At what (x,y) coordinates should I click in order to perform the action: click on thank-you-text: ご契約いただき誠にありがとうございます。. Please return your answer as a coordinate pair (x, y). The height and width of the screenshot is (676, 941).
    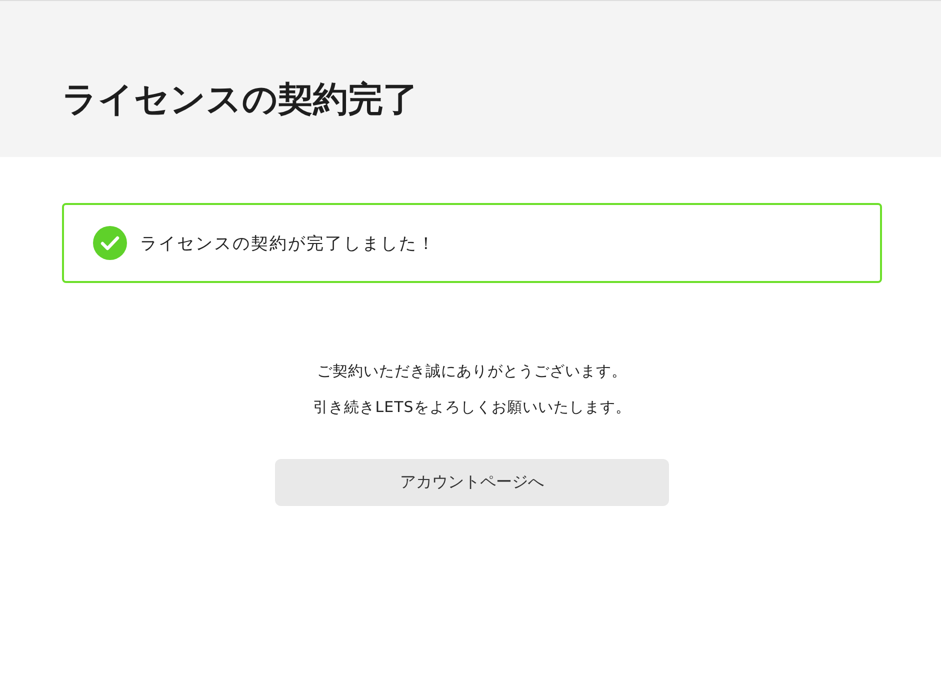
    Looking at the image, I should click on (472, 371).